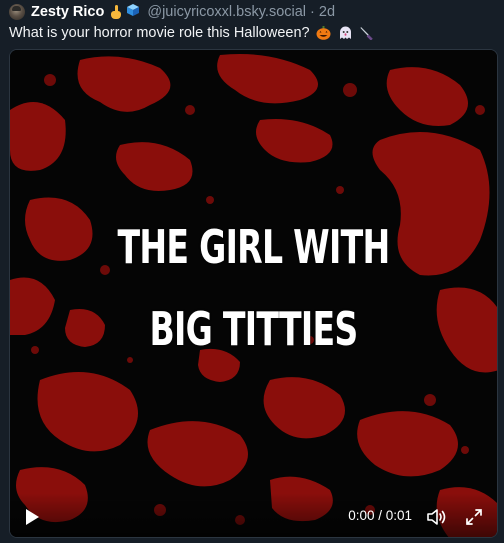  I want to click on author-handle: @juicyricoxxl.bsky.social, so click(226, 12).